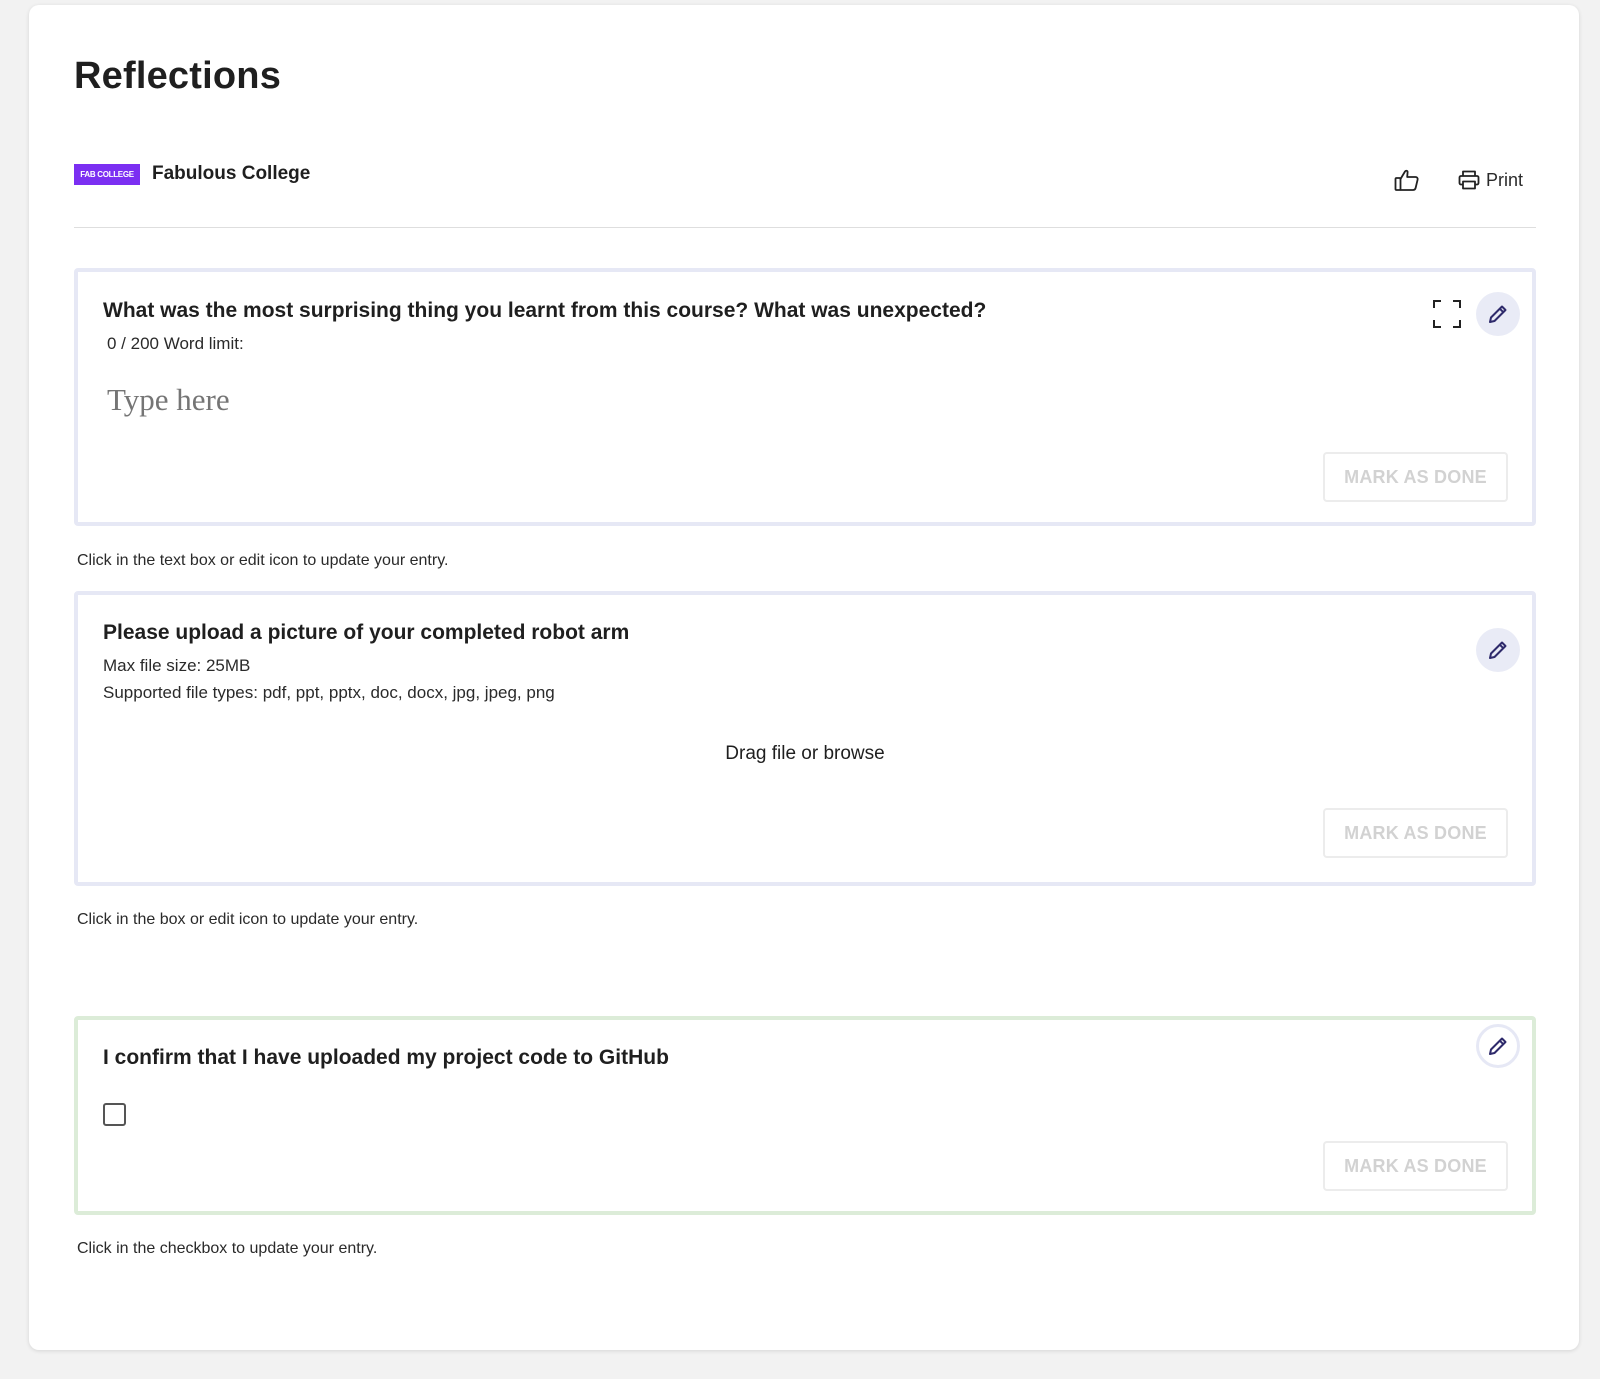 The width and height of the screenshot is (1600, 1379). I want to click on provider-name: Fabulous College, so click(231, 173).